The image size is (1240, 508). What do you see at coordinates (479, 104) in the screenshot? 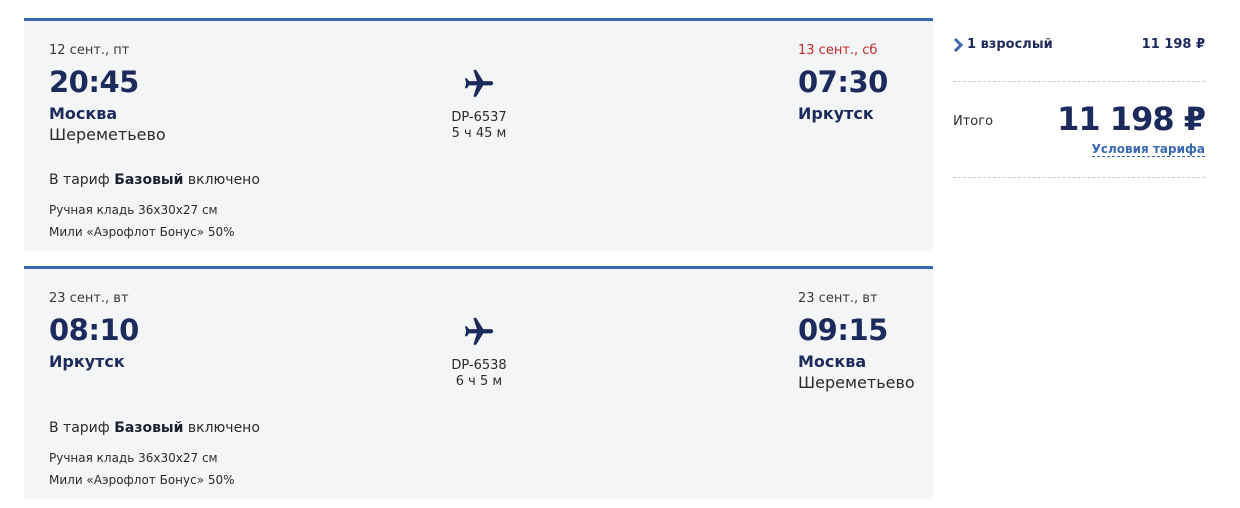
I see `flight-info: DP-6537 5 ч 45 м` at bounding box center [479, 104].